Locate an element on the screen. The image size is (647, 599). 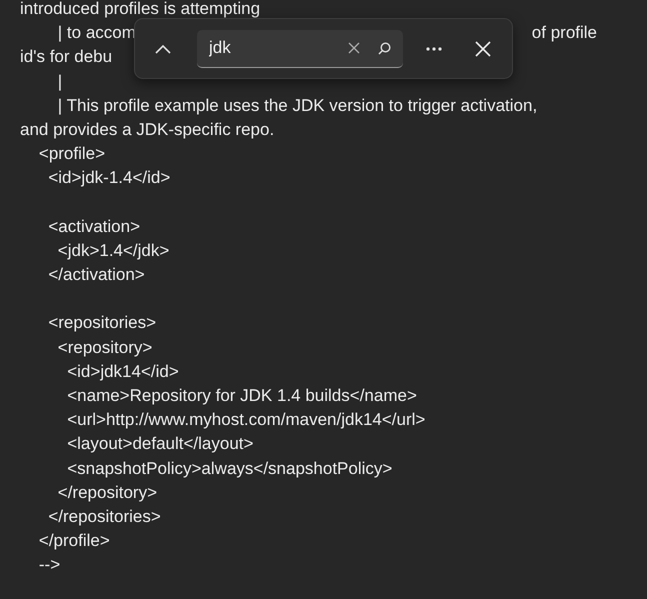
code-line: <name>Repository for JDK 1.4 builds</name> is located at coordinates (241, 396).